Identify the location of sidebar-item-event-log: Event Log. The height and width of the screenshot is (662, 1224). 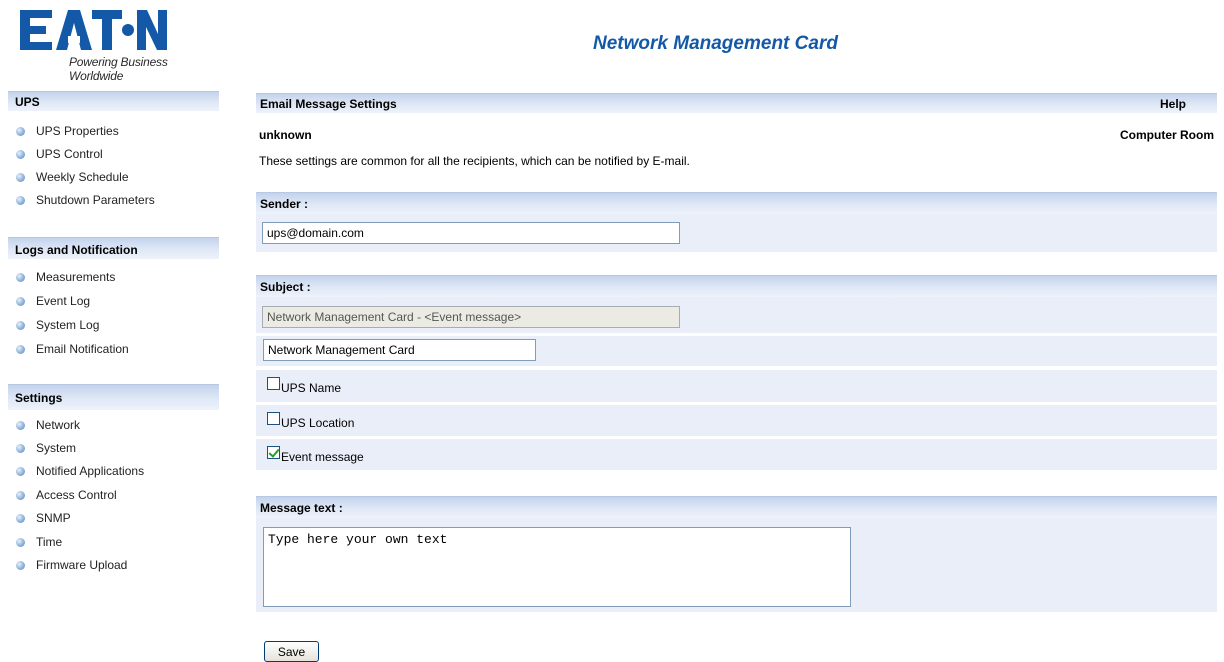
(53, 301).